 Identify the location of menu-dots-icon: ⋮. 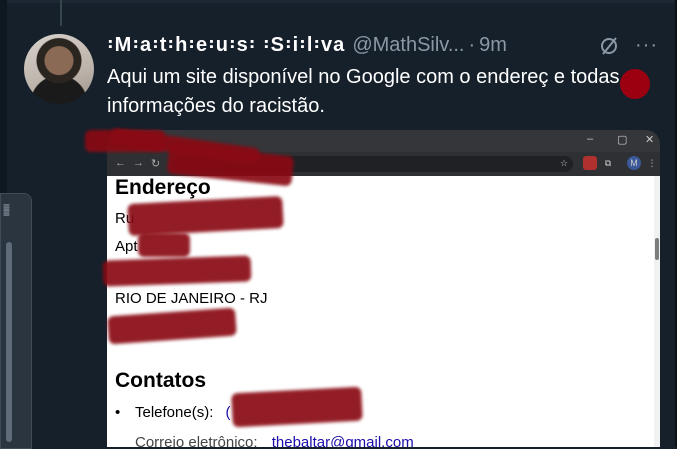
(652, 163).